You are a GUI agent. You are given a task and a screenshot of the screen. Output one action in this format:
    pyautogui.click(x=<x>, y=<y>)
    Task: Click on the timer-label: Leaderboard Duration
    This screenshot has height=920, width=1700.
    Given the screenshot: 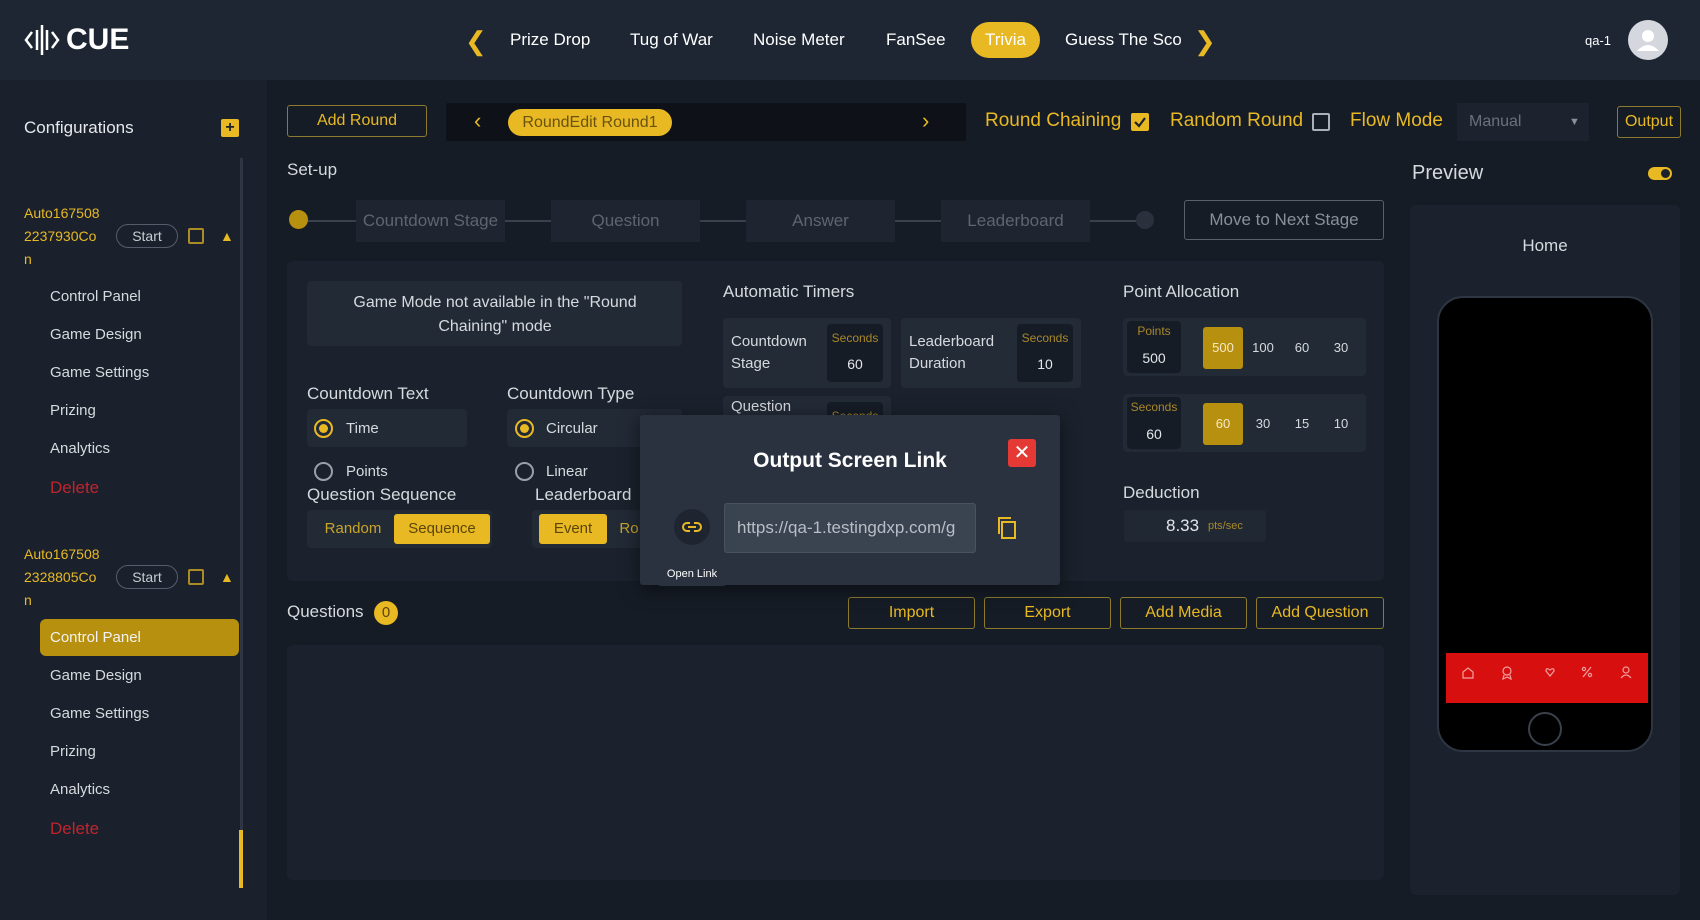 What is the action you would take?
    pyautogui.click(x=952, y=352)
    